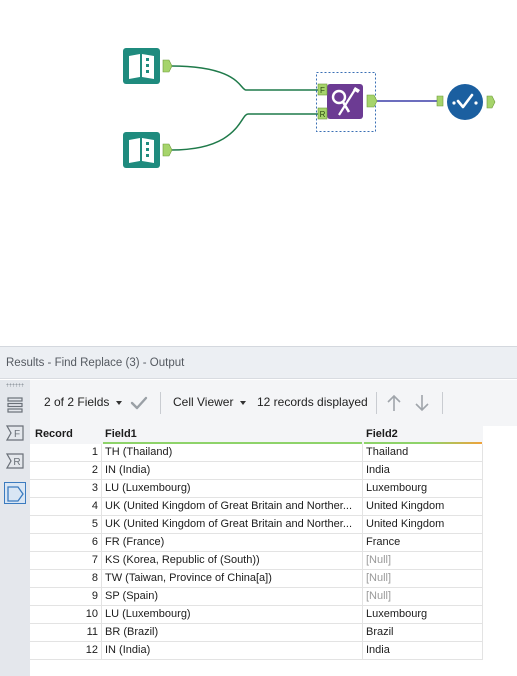  I want to click on input-r-anchor-icon: R, so click(15, 461).